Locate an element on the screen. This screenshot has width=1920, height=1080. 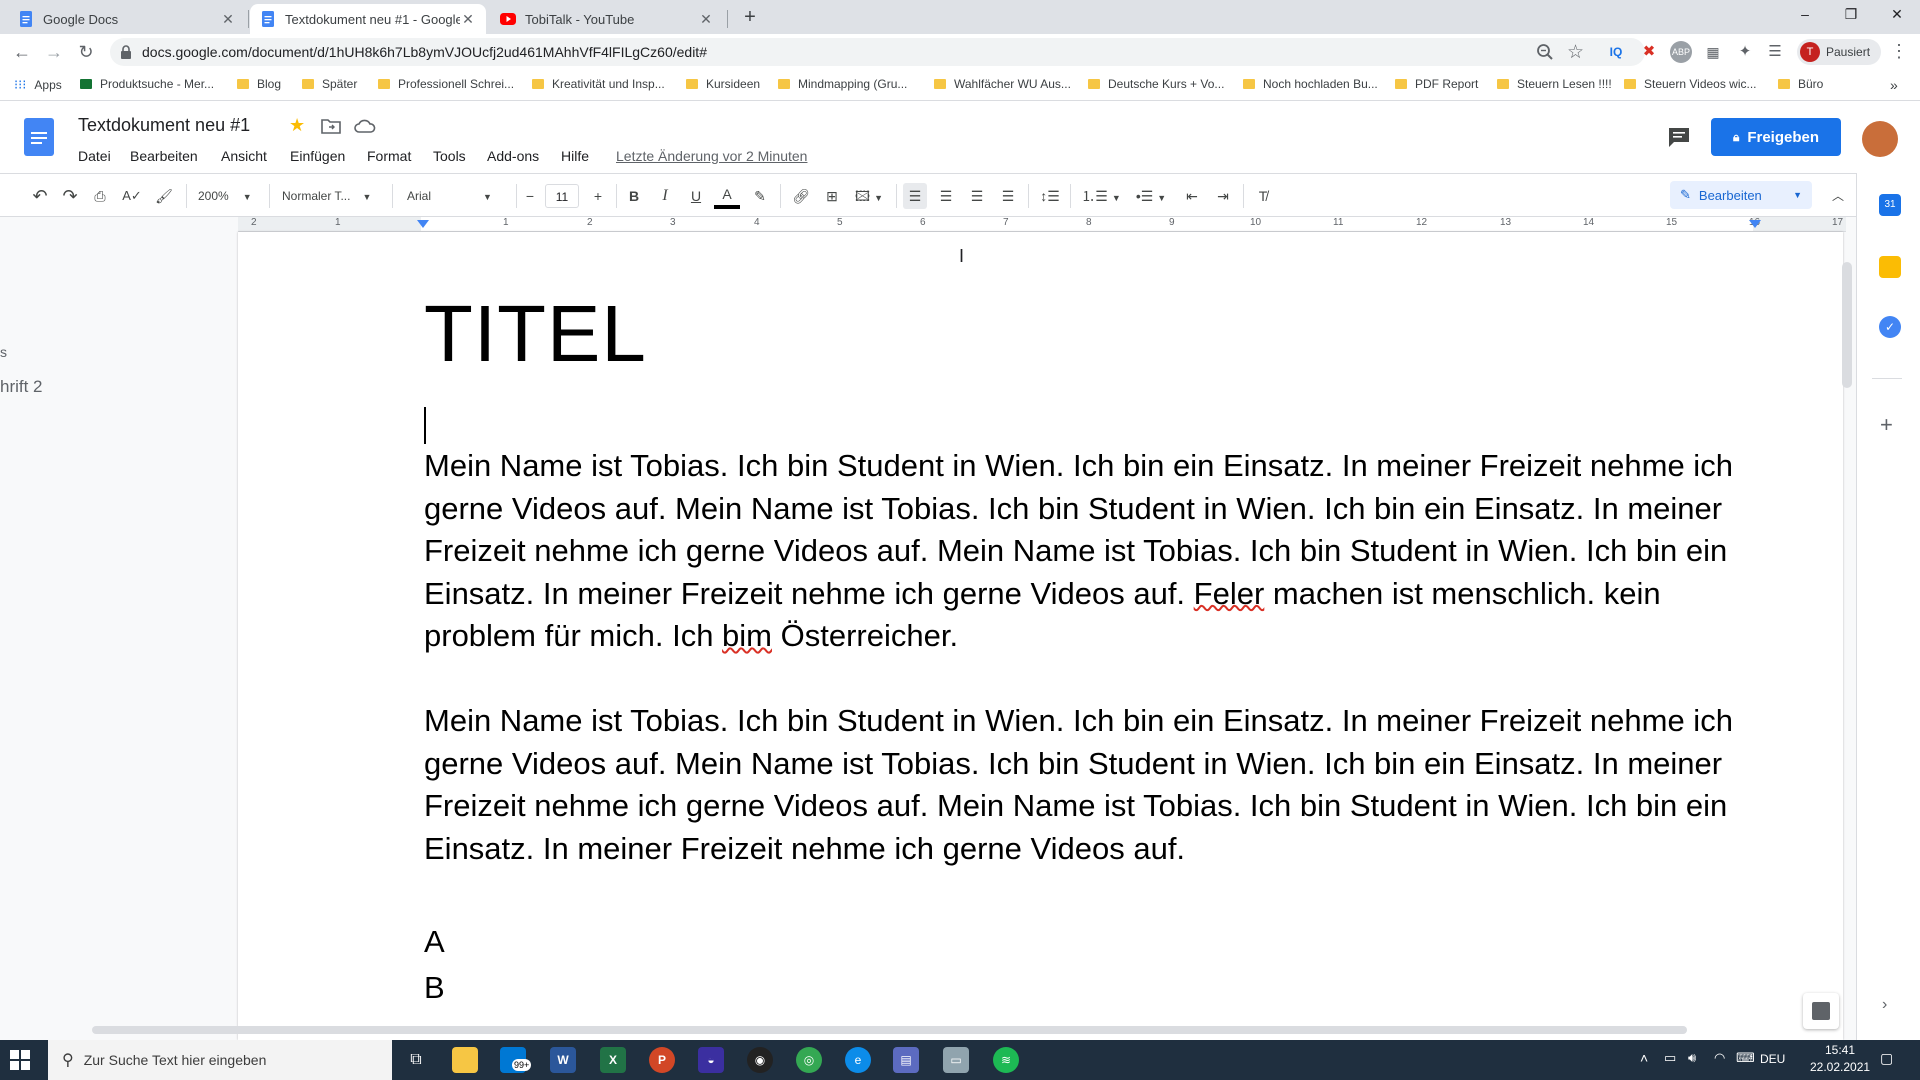
bookmarks-overflow-button: » is located at coordinates (1894, 85).